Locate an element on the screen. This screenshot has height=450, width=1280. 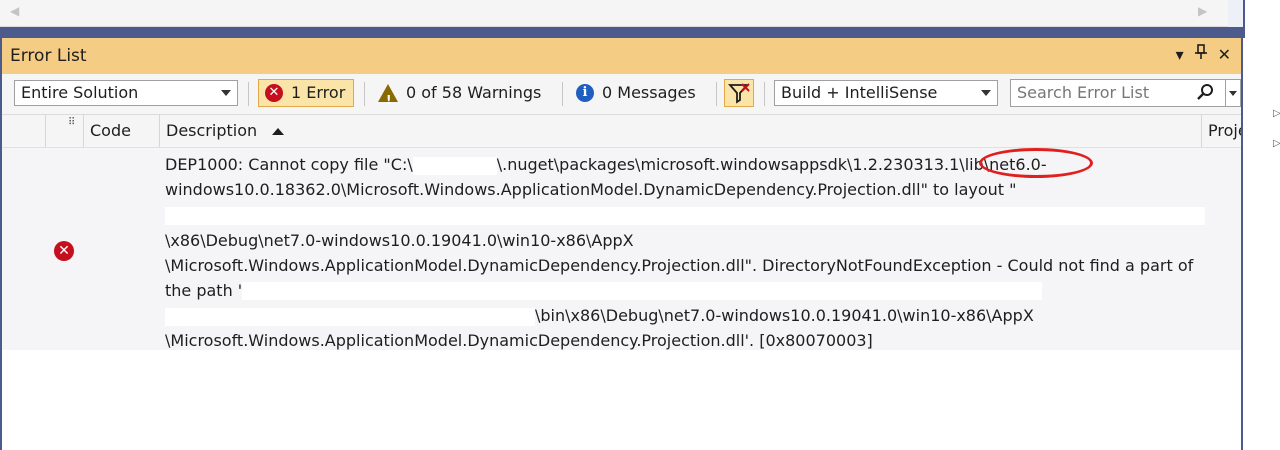
search-icon is located at coordinates (1206, 96).